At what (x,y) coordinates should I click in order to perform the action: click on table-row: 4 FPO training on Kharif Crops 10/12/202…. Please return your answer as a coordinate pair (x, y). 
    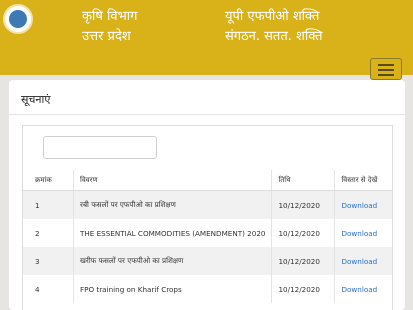
    Looking at the image, I should click on (207, 289).